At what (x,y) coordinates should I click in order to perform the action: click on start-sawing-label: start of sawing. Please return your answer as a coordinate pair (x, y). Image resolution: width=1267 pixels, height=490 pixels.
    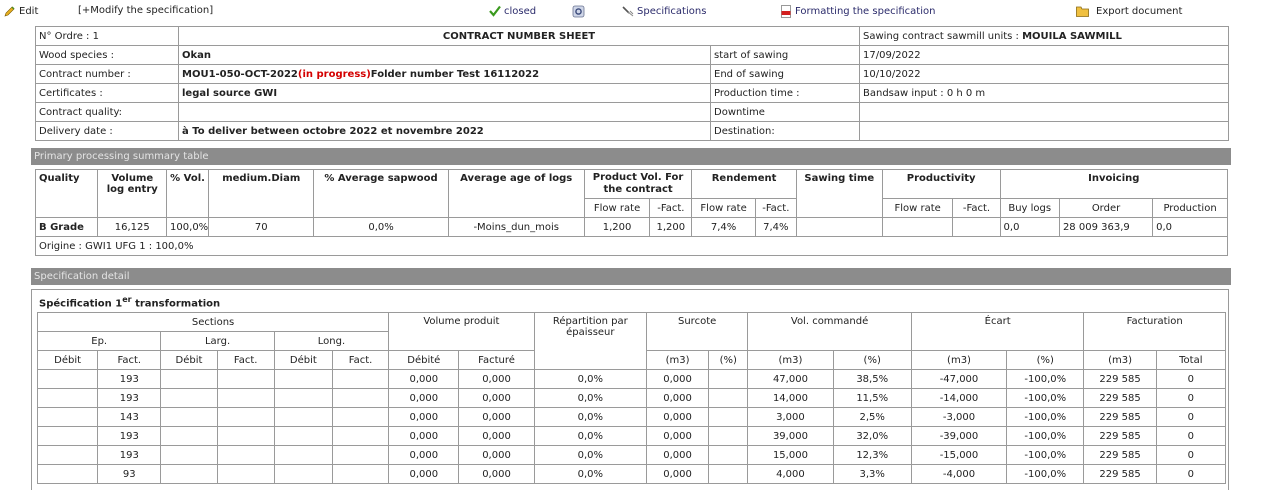
    Looking at the image, I should click on (785, 55).